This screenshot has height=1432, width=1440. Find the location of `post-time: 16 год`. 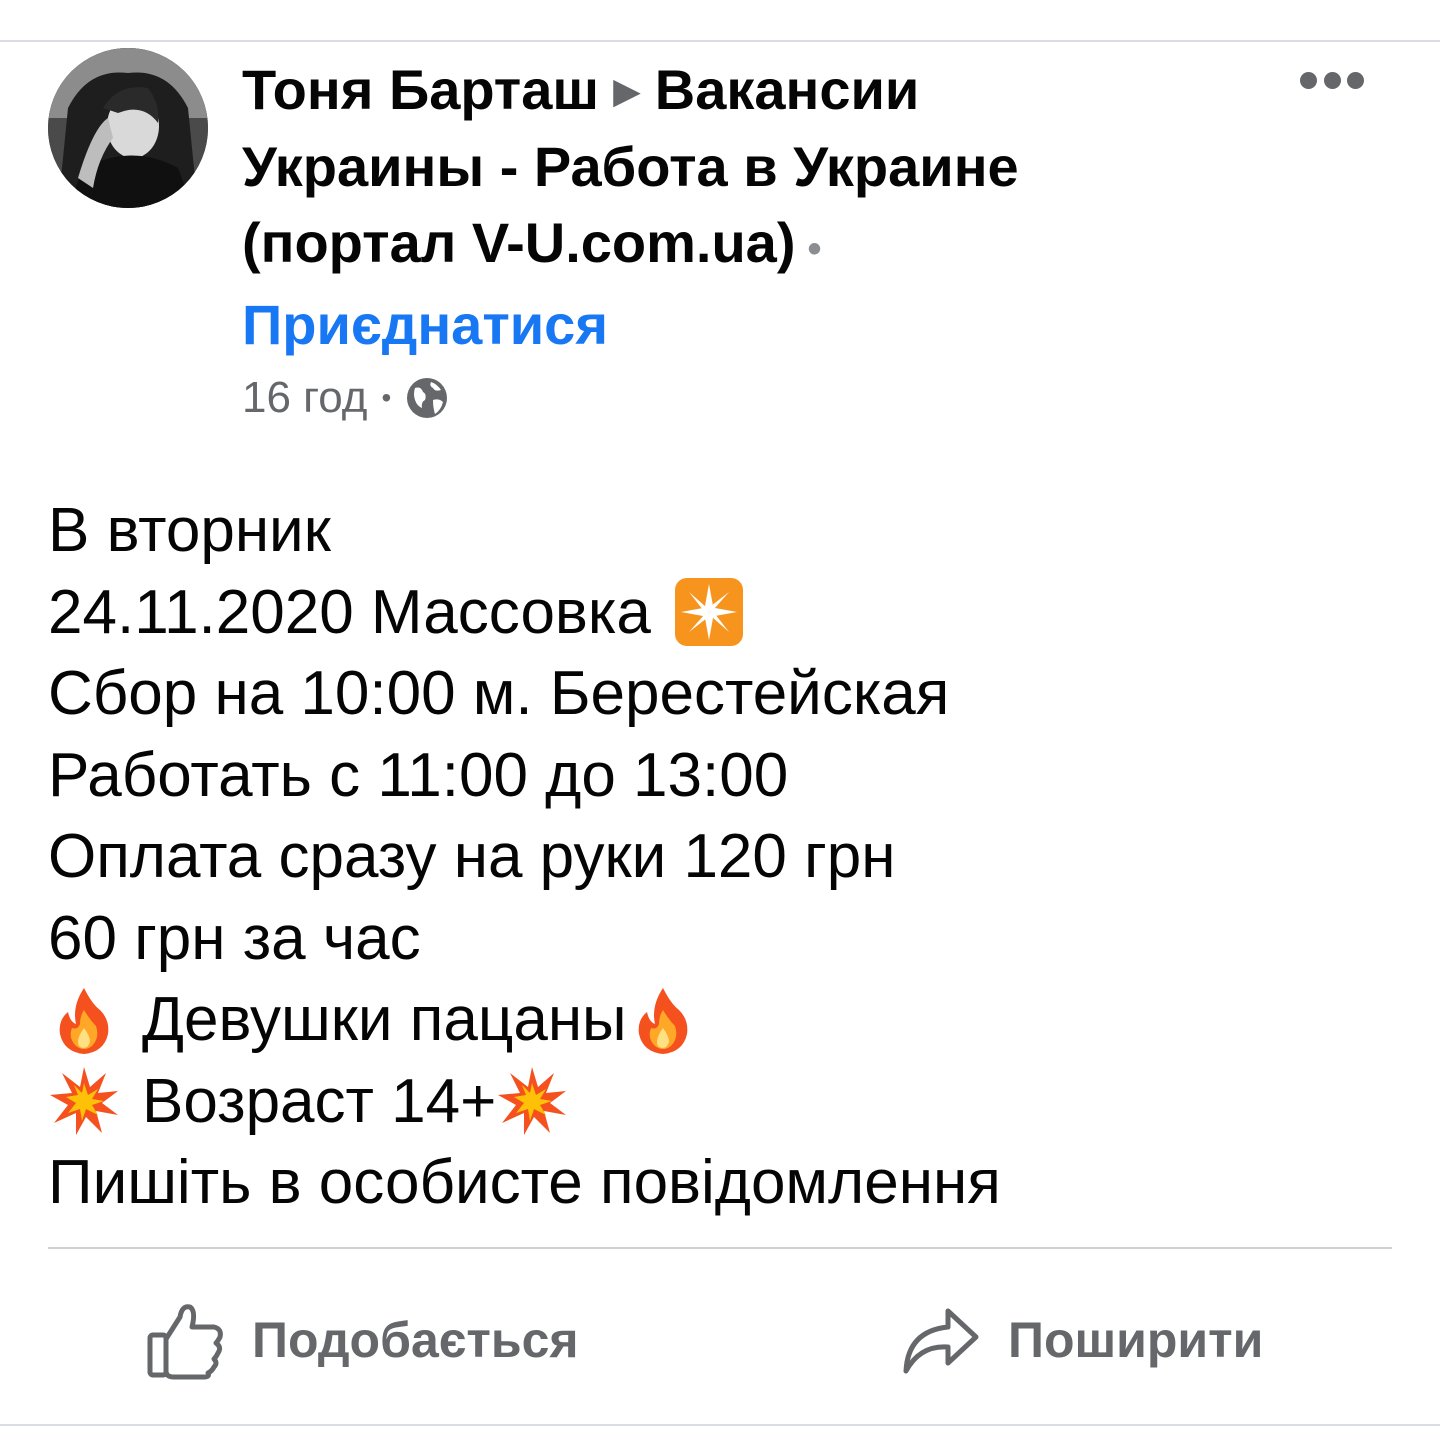

post-time: 16 год is located at coordinates (304, 398).